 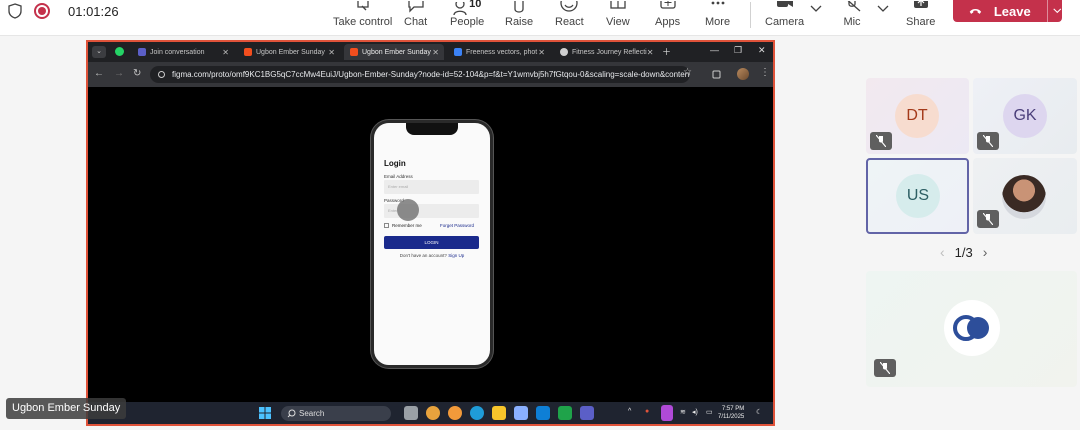 What do you see at coordinates (587, 413) in the screenshot?
I see `teams-icon` at bounding box center [587, 413].